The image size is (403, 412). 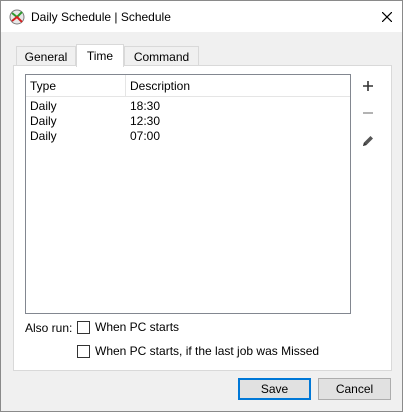 I want to click on add-schedule-button, so click(x=368, y=86).